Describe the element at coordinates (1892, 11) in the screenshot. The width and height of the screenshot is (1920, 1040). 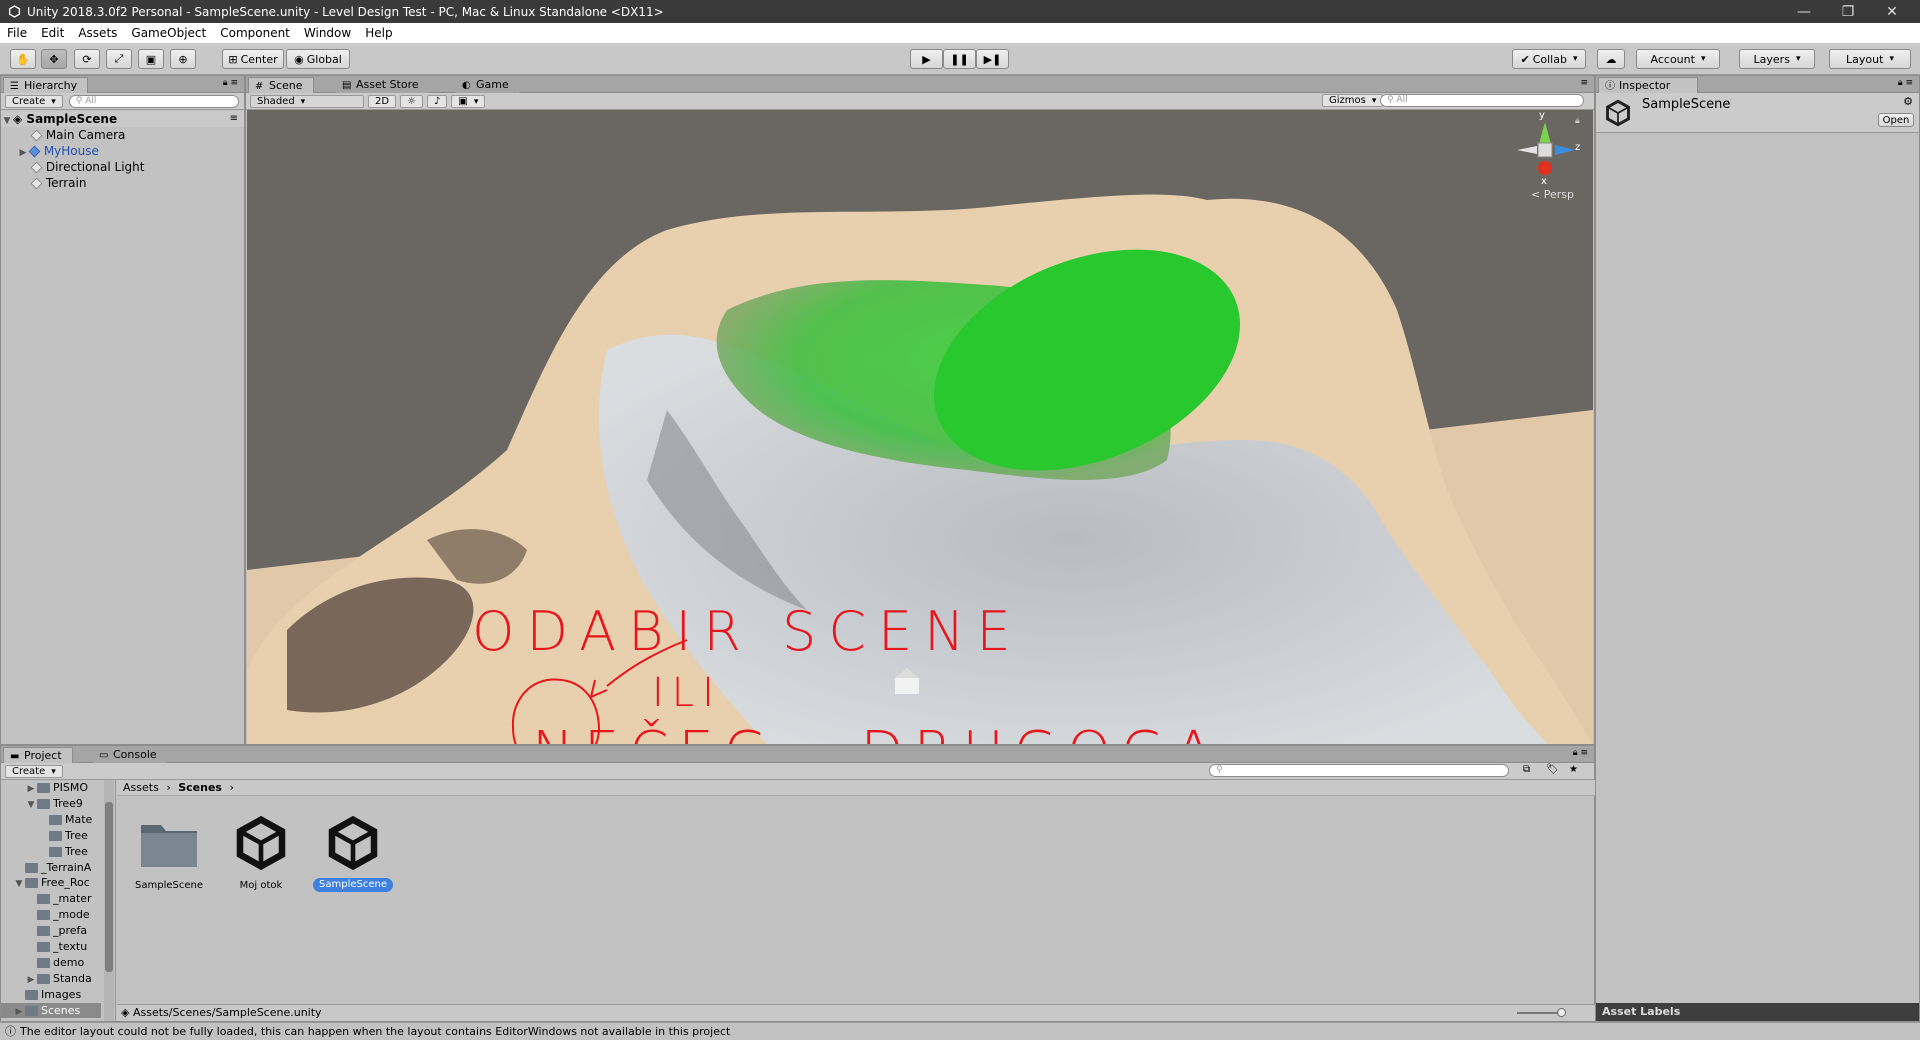
I see `close-button: ✕` at that location.